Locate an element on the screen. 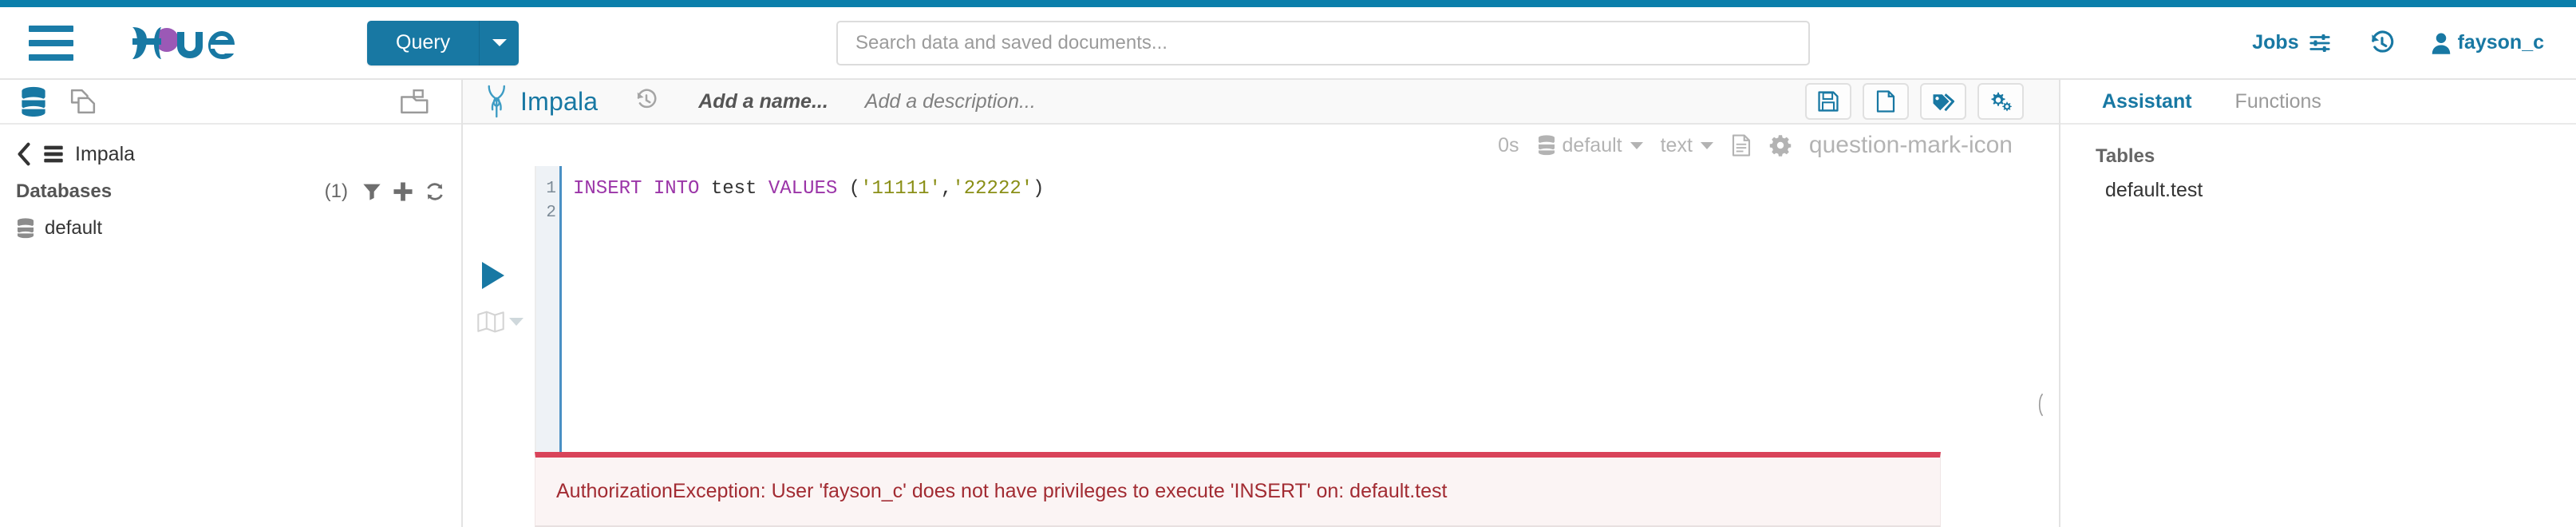  editor-resize-handle is located at coordinates (2040, 405).